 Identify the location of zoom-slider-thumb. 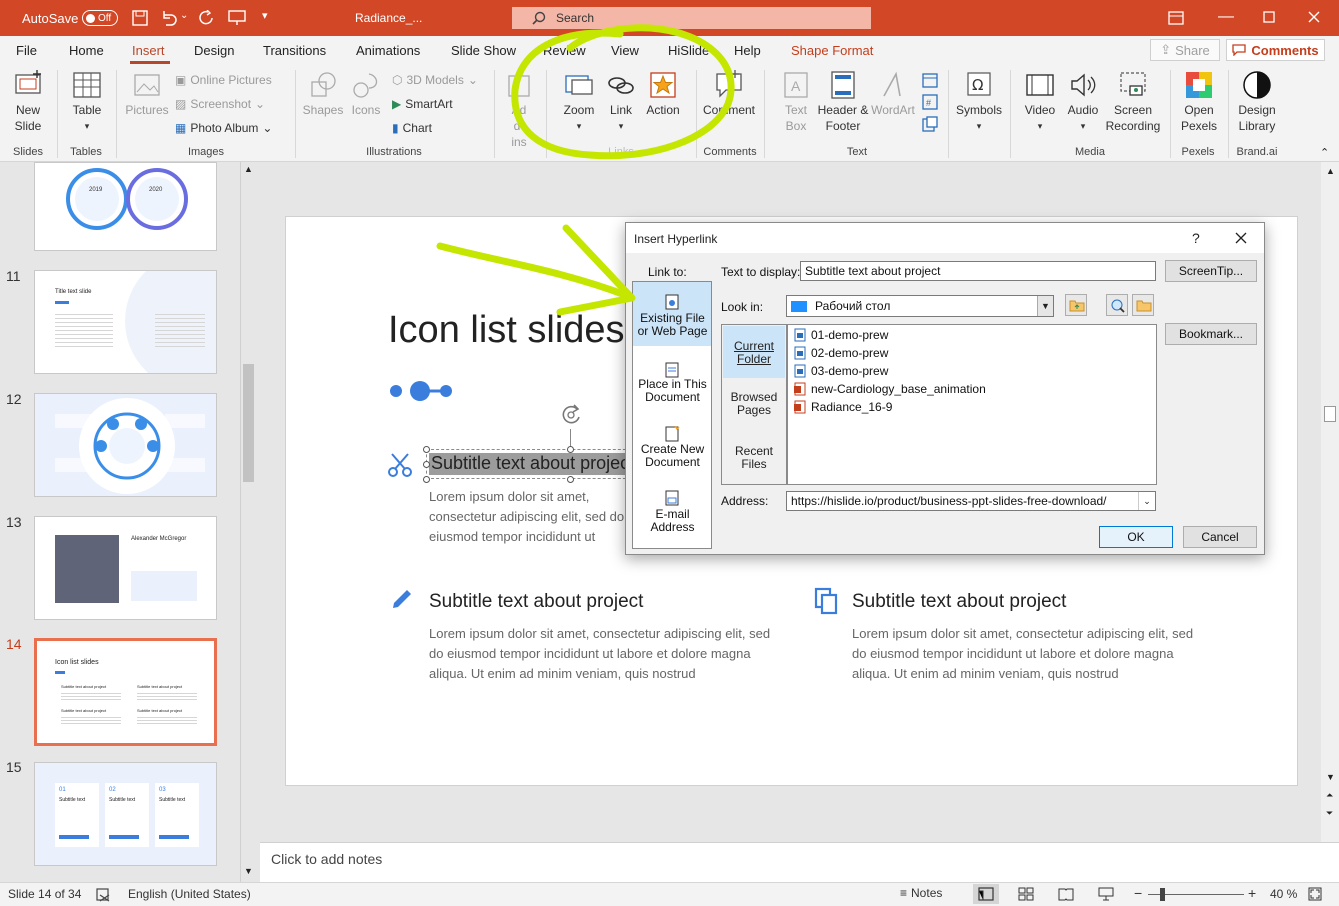
(1162, 894).